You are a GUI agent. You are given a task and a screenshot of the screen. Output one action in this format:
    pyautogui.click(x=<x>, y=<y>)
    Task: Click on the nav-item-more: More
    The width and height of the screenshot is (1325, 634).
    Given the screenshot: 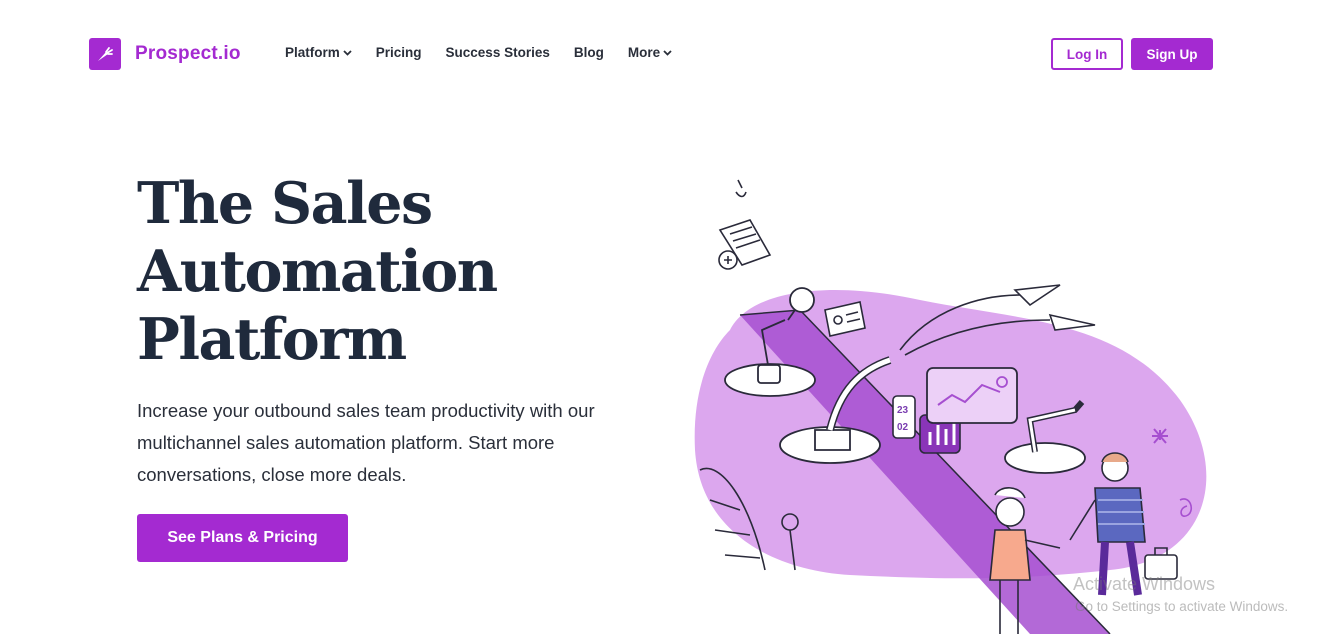 What is the action you would take?
    pyautogui.click(x=650, y=52)
    